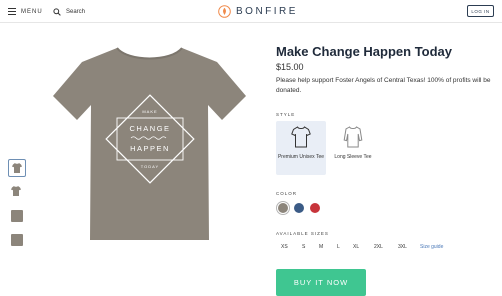  I want to click on design-word-4: TODAY, so click(150, 166).